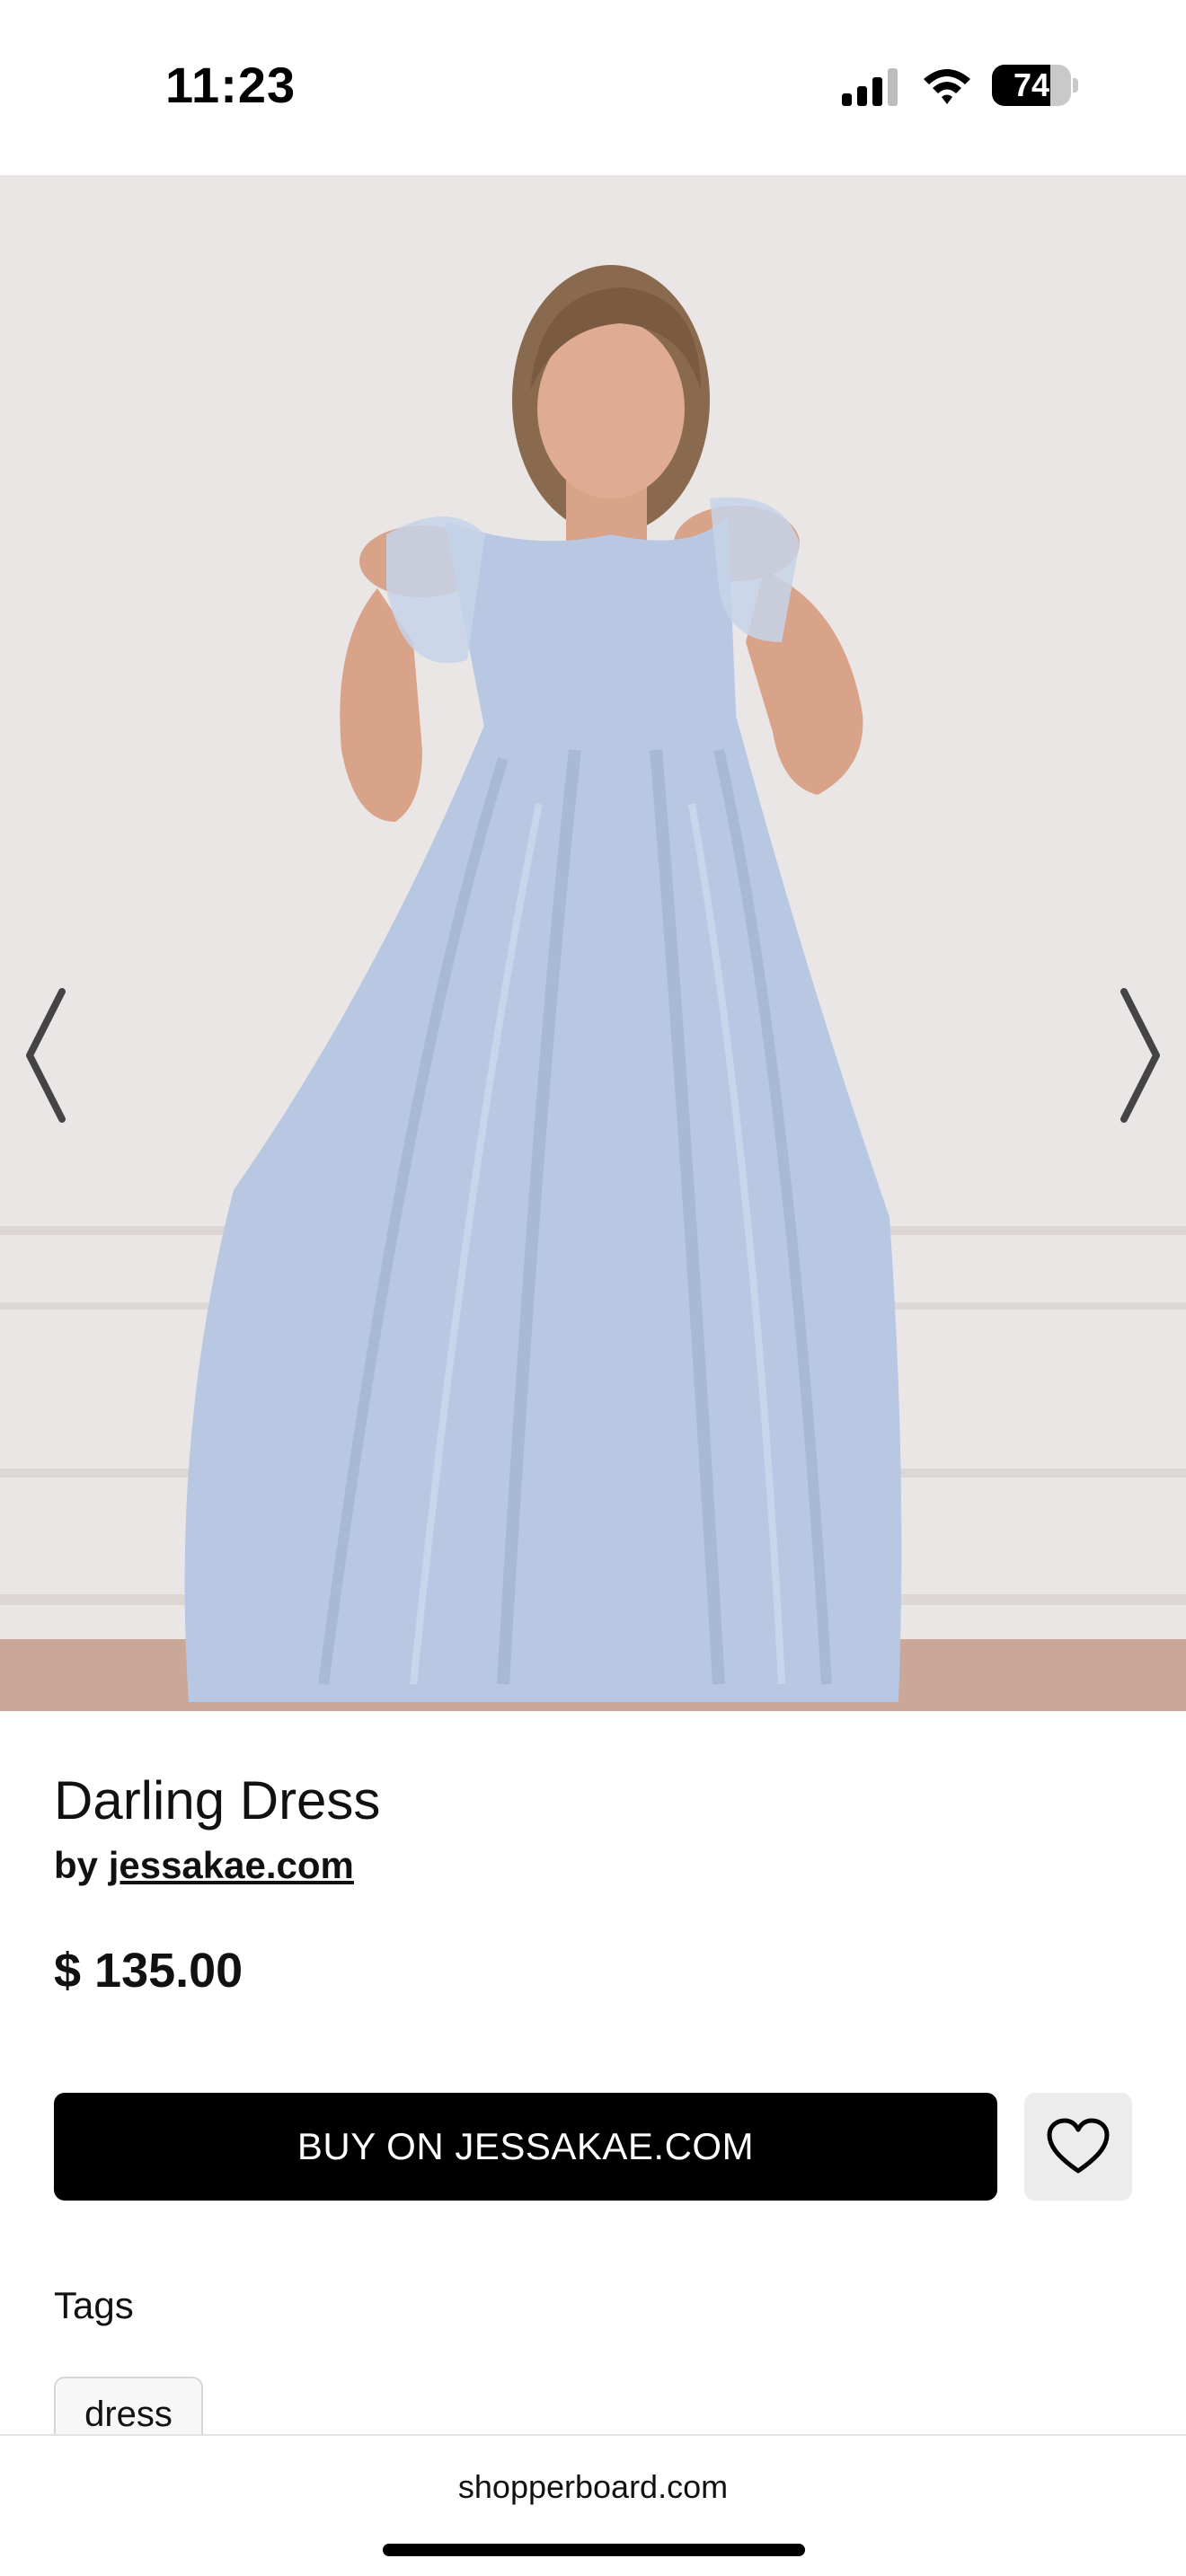 The image size is (1186, 2576). What do you see at coordinates (594, 2550) in the screenshot?
I see `home-indicator` at bounding box center [594, 2550].